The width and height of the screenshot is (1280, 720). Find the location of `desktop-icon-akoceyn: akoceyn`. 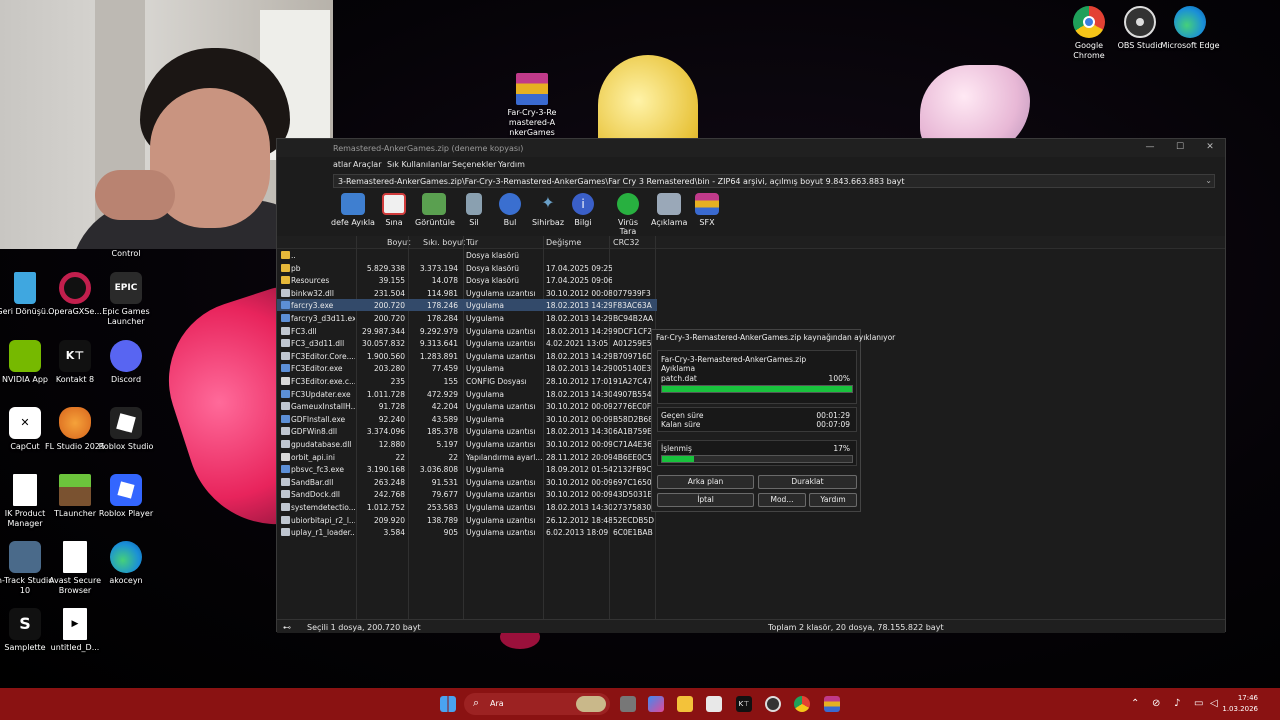

desktop-icon-akoceyn: akoceyn is located at coordinates (126, 563).